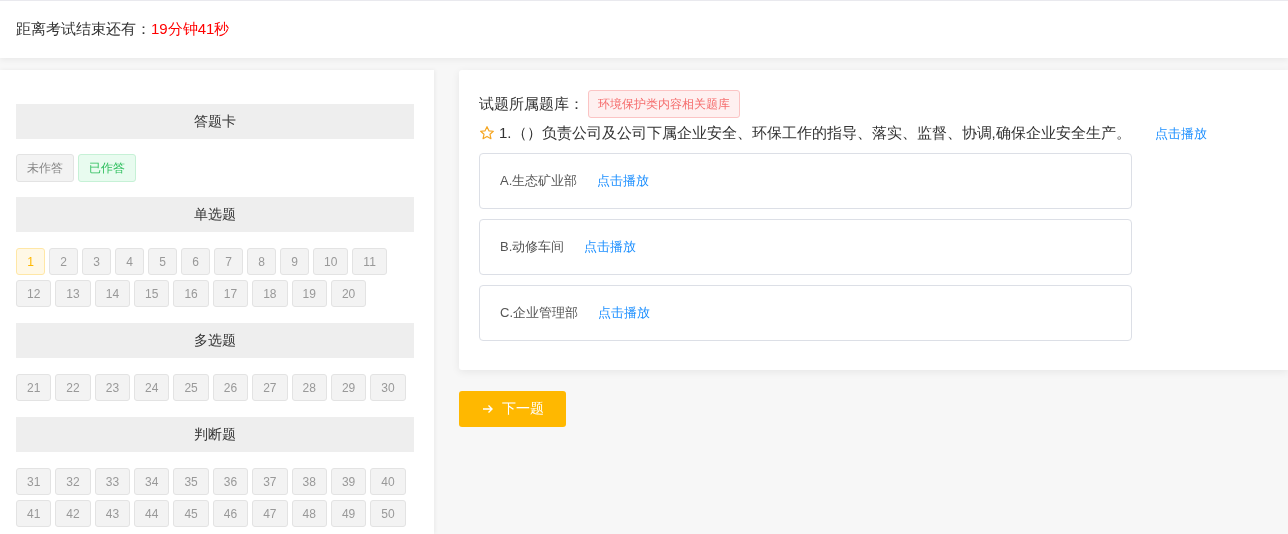 This screenshot has width=1288, height=534. What do you see at coordinates (348, 513) in the screenshot?
I see `question-number-button: 49` at bounding box center [348, 513].